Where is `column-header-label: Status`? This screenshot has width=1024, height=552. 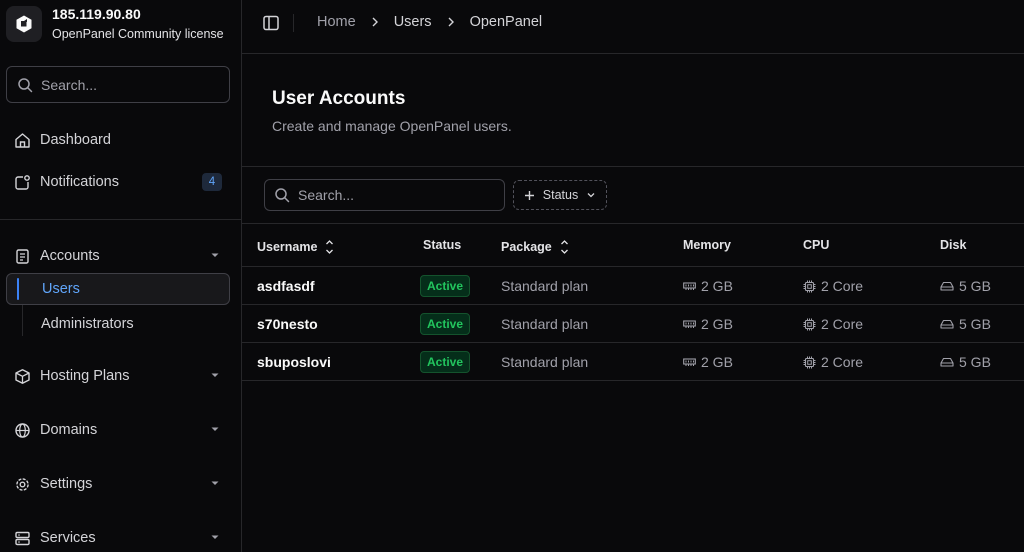 column-header-label: Status is located at coordinates (442, 245).